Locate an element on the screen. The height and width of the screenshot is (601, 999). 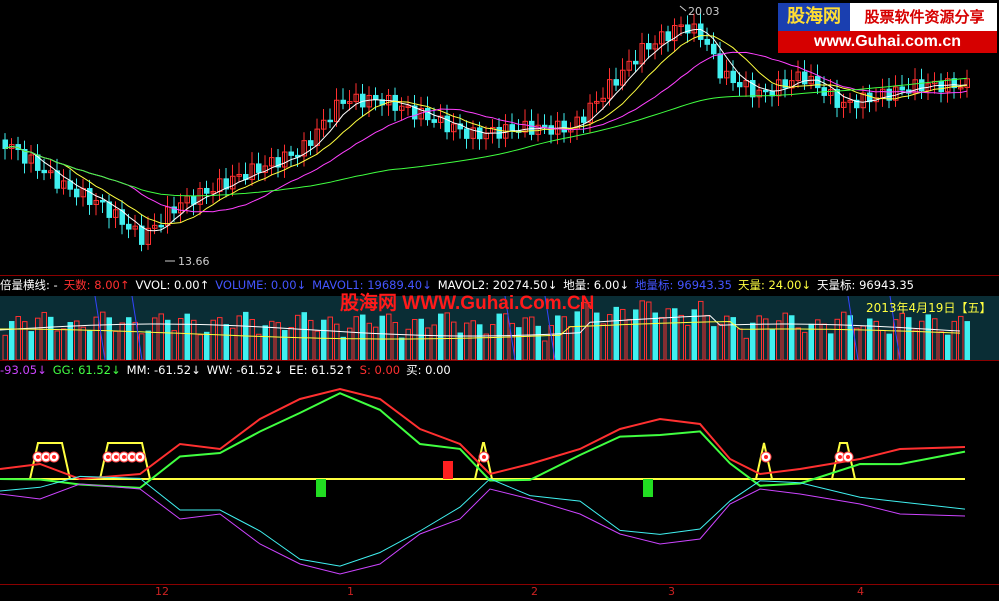
indicator-value: VVOL: 0.00↑ is located at coordinates (172, 285).